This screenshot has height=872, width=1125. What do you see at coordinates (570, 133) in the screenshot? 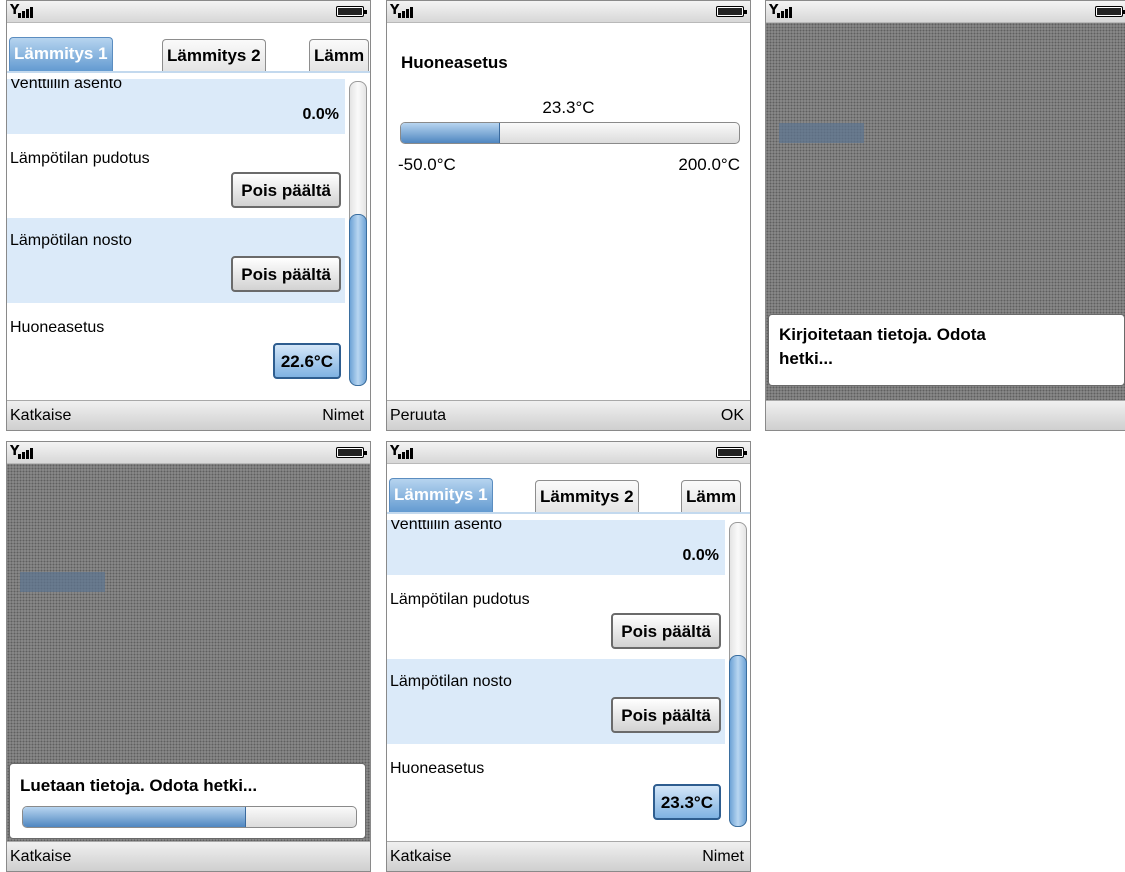
I see `temperature-slider` at bounding box center [570, 133].